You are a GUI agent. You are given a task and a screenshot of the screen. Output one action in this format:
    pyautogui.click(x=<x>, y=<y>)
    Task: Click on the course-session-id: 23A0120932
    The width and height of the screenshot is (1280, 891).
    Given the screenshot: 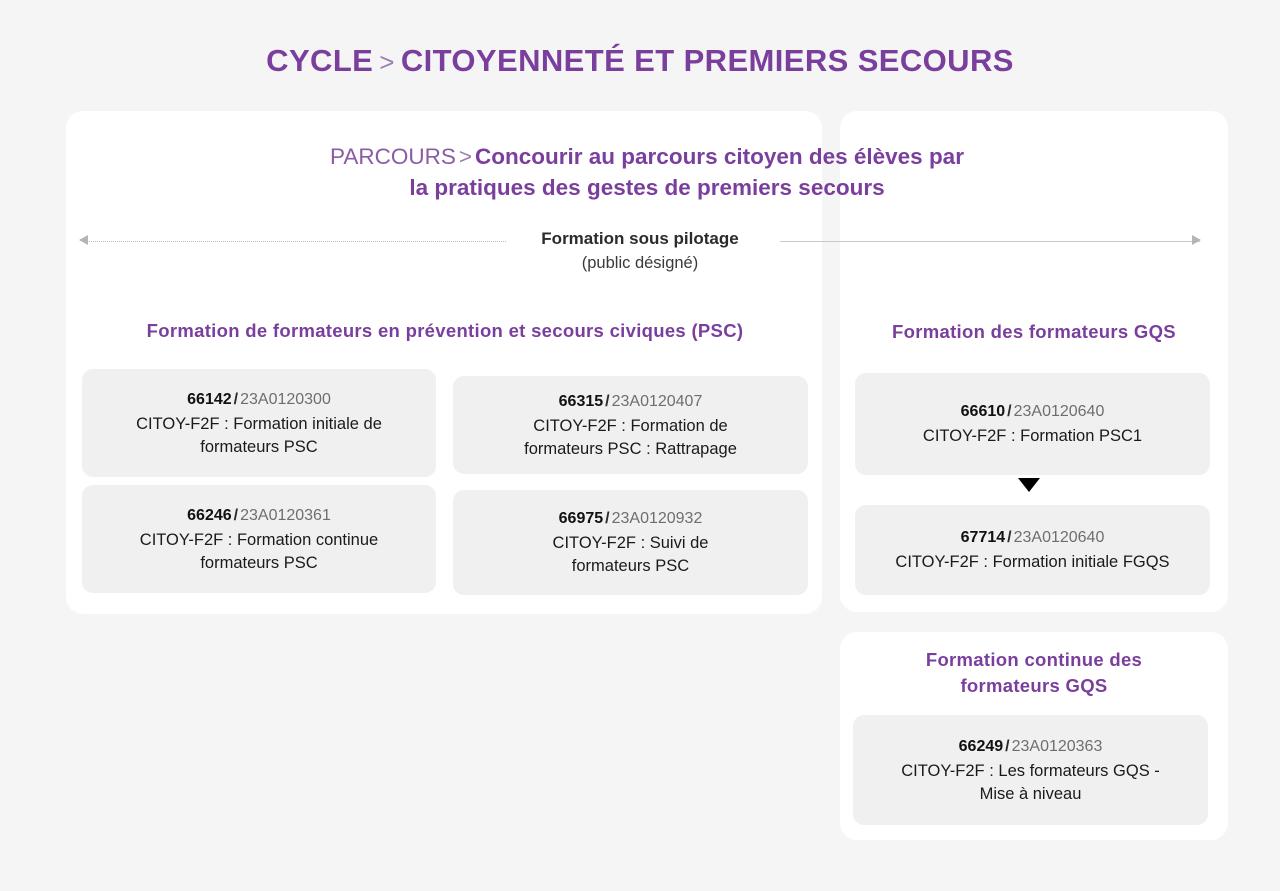 What is the action you would take?
    pyautogui.click(x=657, y=518)
    